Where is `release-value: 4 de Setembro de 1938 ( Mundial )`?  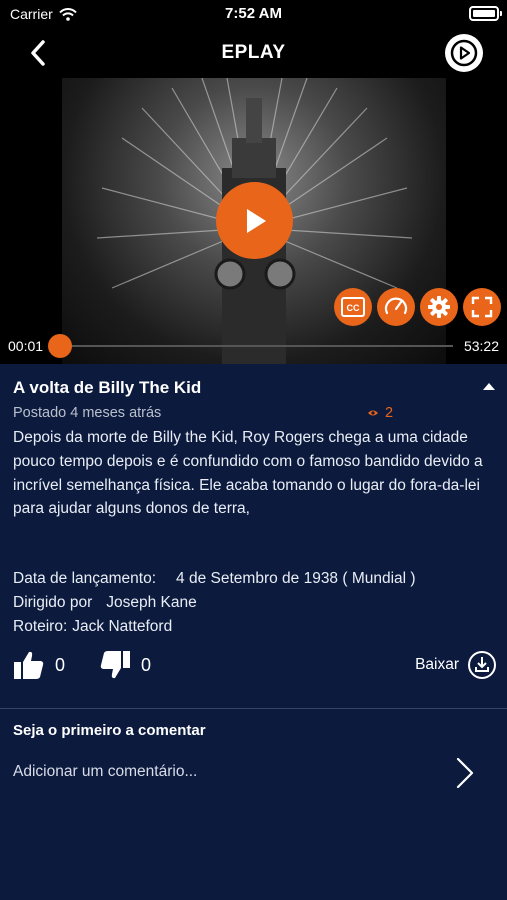
release-value: 4 de Setembro de 1938 ( Mundial ) is located at coordinates (296, 578).